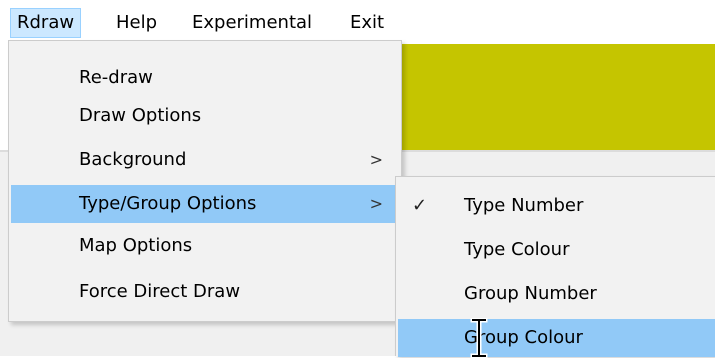 The image size is (715, 358). What do you see at coordinates (133, 159) in the screenshot?
I see `menu-item-label: Background` at bounding box center [133, 159].